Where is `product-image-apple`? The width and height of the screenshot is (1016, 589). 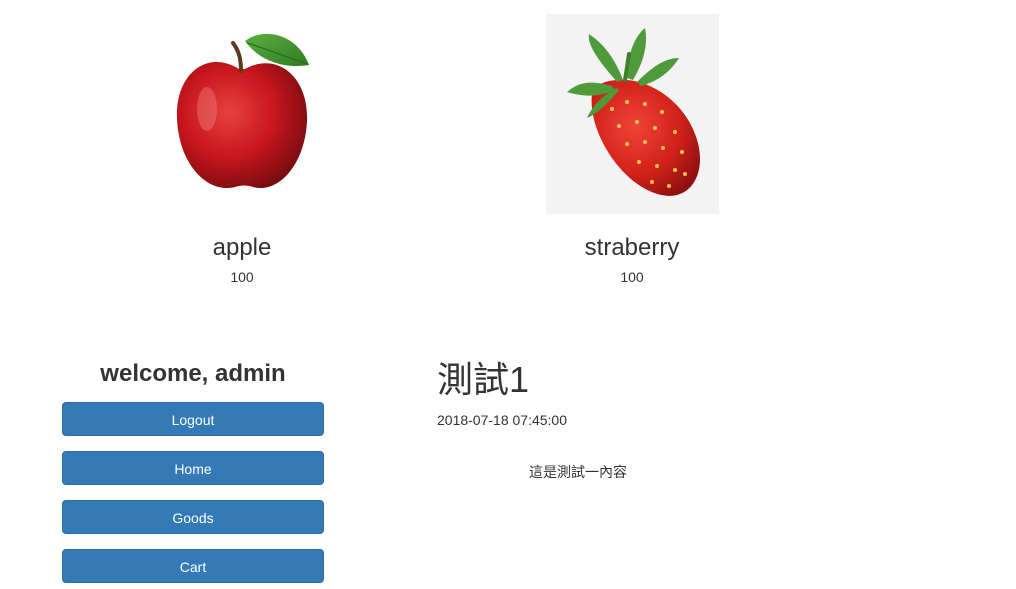
product-image-apple is located at coordinates (242, 114).